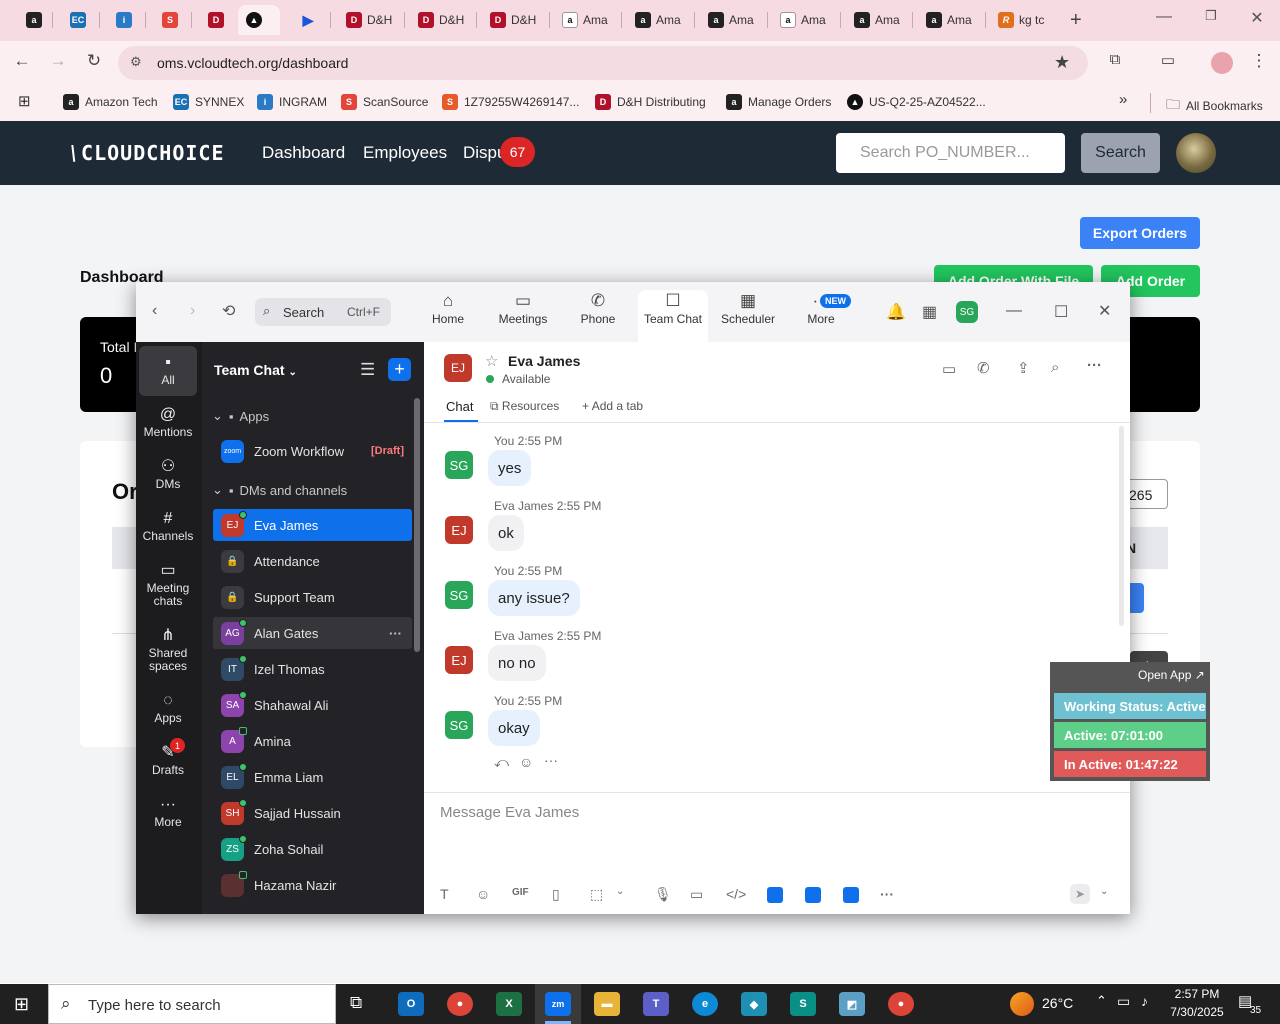  What do you see at coordinates (240, 416) in the screenshot?
I see `apps-section: ⌄ ▪ Apps` at bounding box center [240, 416].